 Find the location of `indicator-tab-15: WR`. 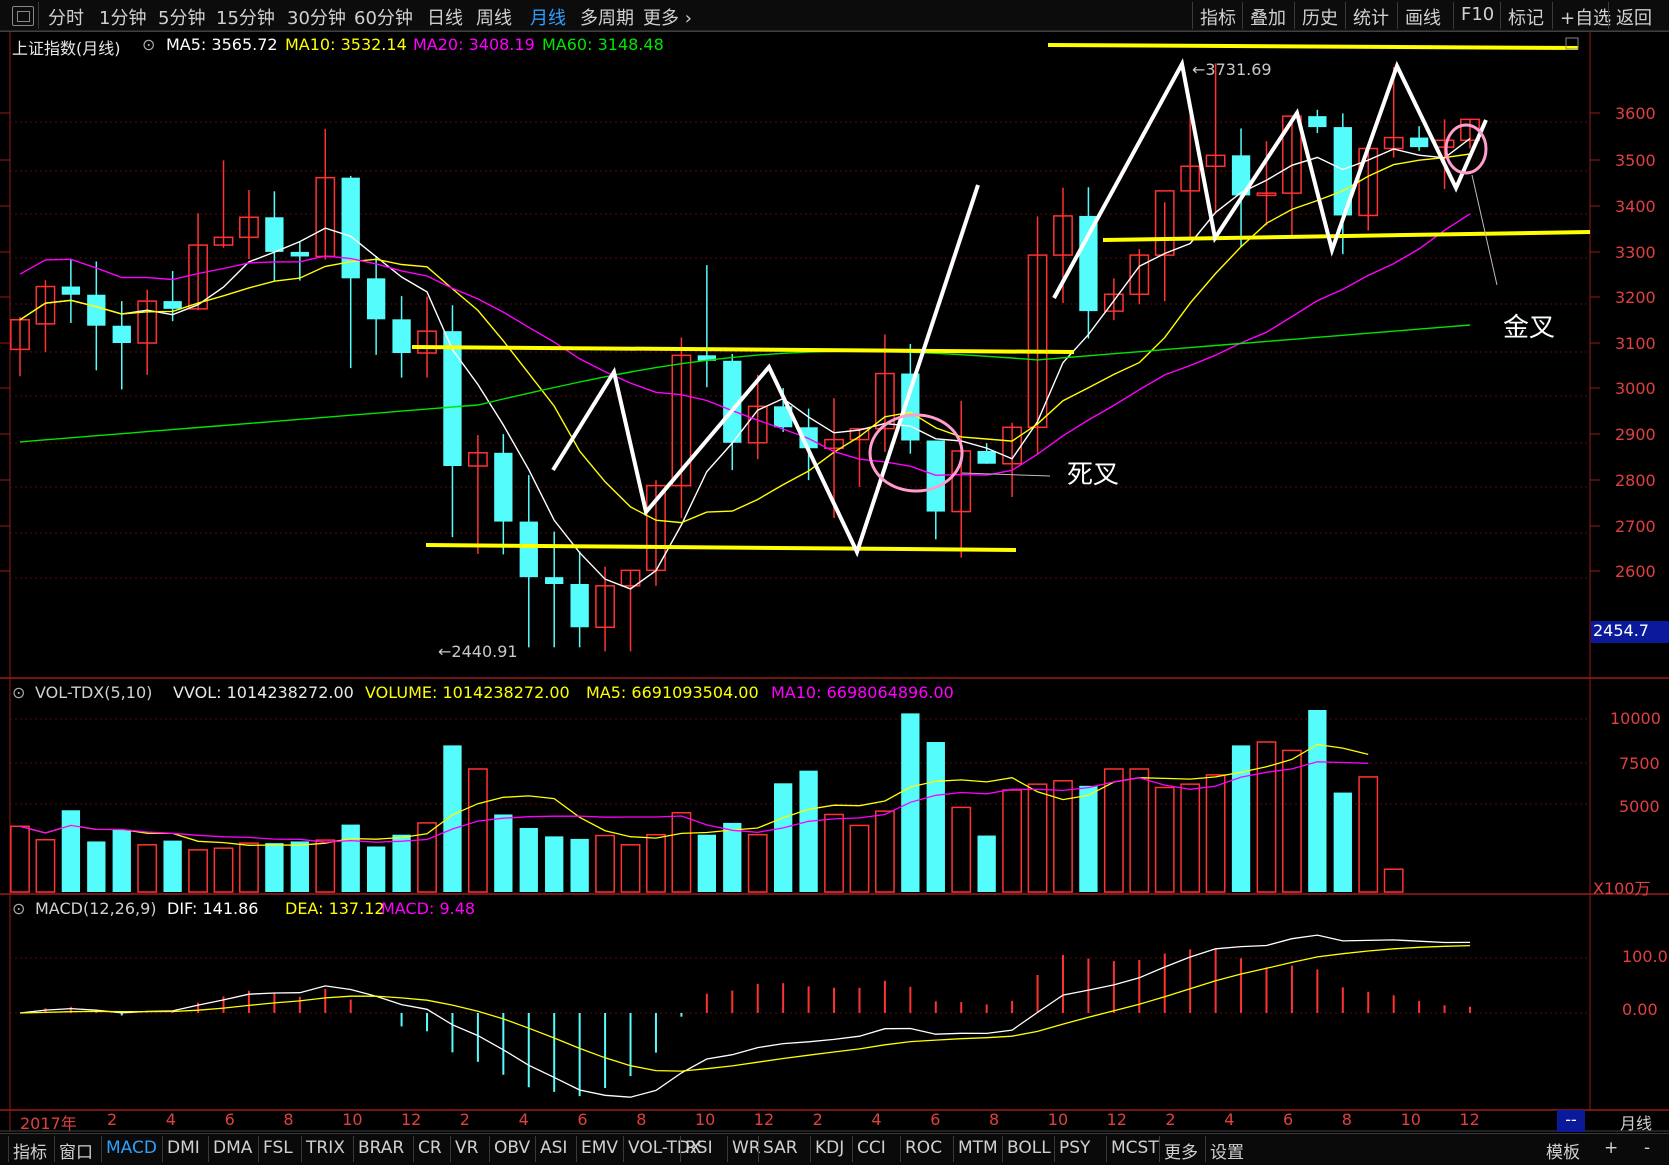

indicator-tab-15: WR is located at coordinates (746, 1148).